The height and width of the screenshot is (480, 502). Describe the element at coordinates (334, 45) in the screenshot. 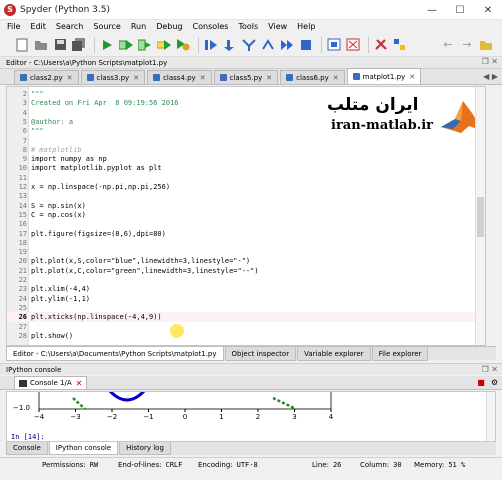

I see `maximize-pane-icon` at that location.